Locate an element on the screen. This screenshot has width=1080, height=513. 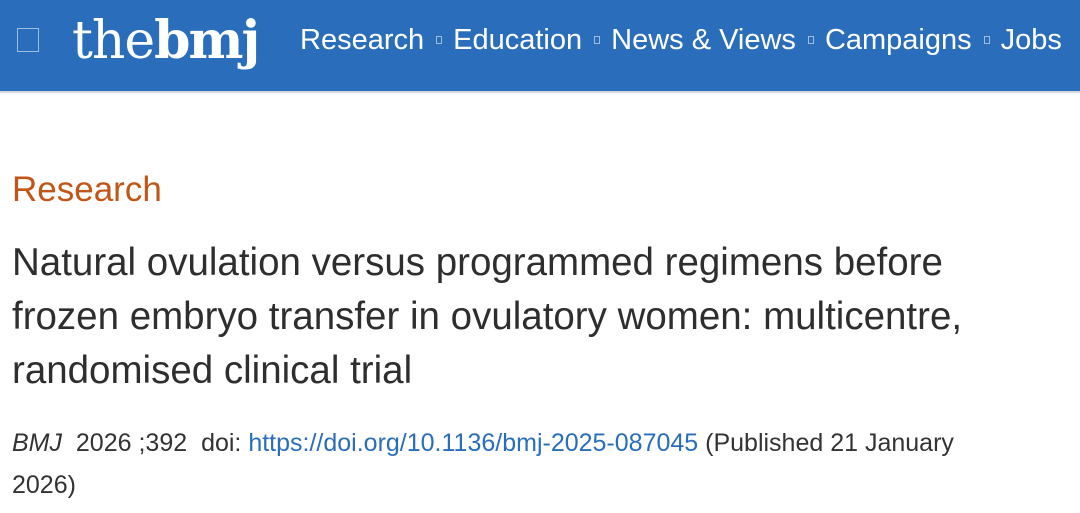
bmj-logo: thebmj is located at coordinates (166, 41).